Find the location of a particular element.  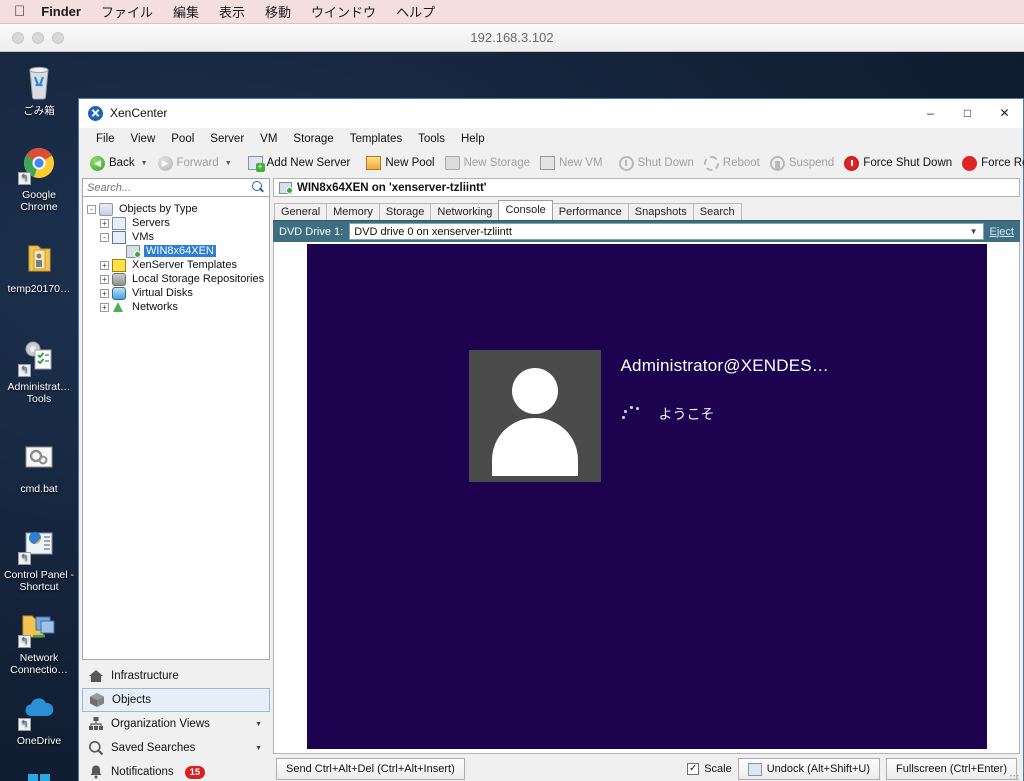

tab-snapshots: Snapshots is located at coordinates (660, 211).